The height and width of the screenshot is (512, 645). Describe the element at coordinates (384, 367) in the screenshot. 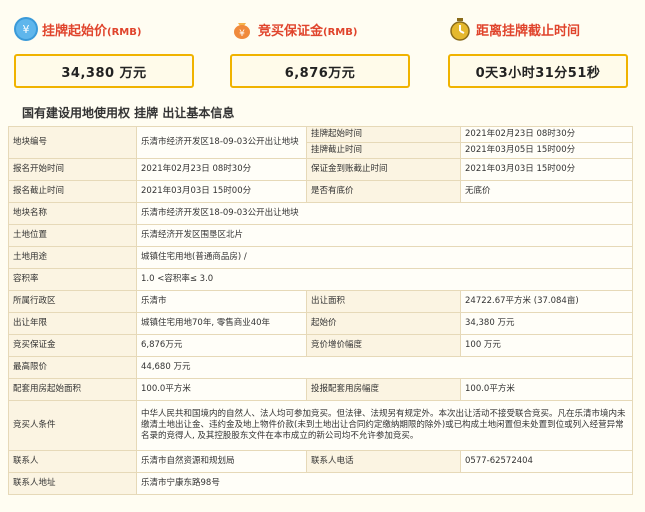

I see `max-price-value: 44,680 万元` at that location.